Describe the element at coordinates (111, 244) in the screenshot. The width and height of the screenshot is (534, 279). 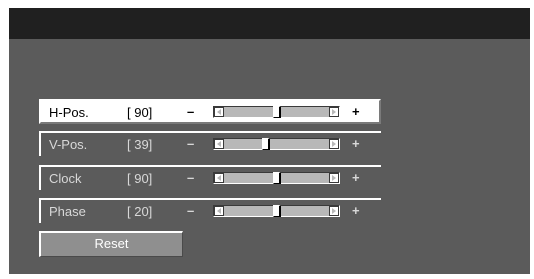
I see `reset-button: Reset` at that location.